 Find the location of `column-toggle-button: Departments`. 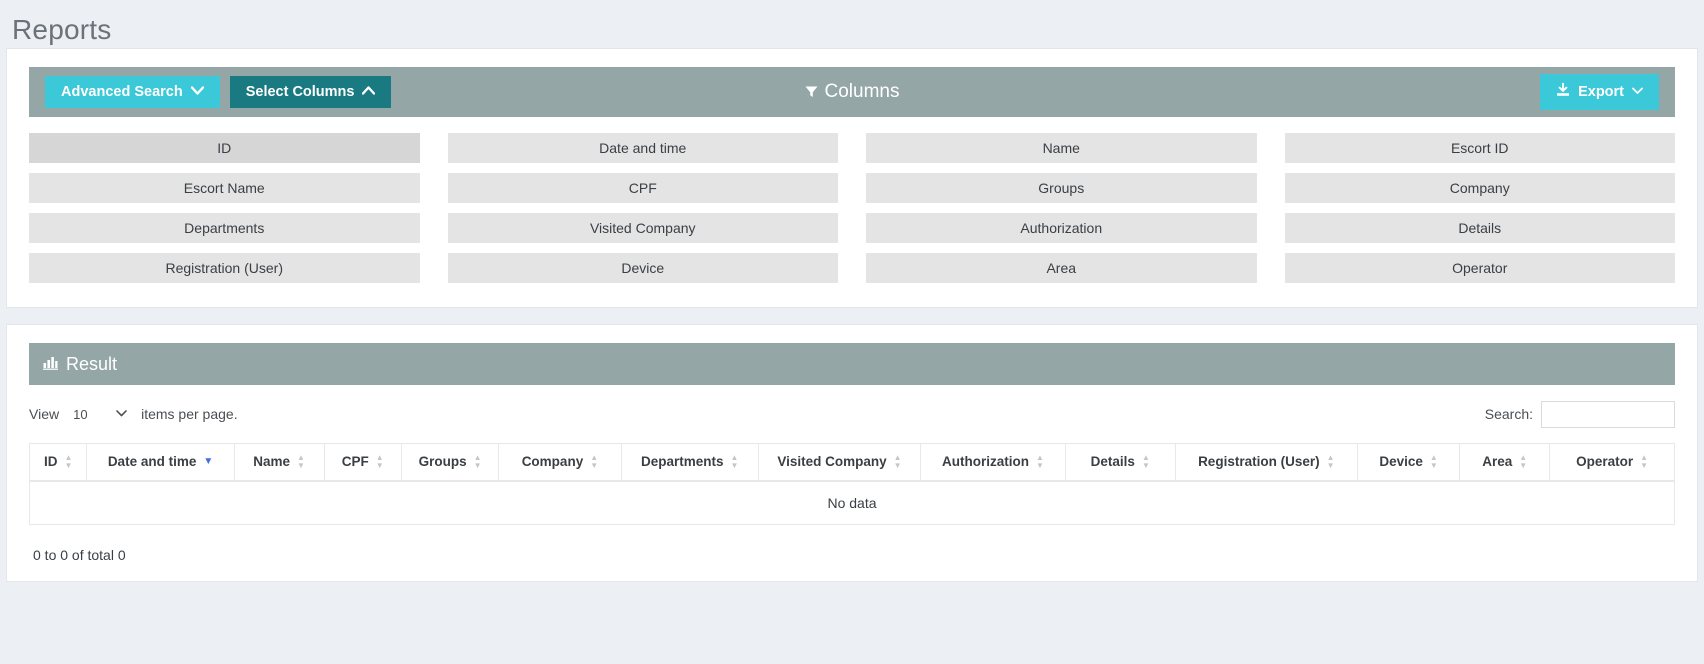

column-toggle-button: Departments is located at coordinates (224, 228).